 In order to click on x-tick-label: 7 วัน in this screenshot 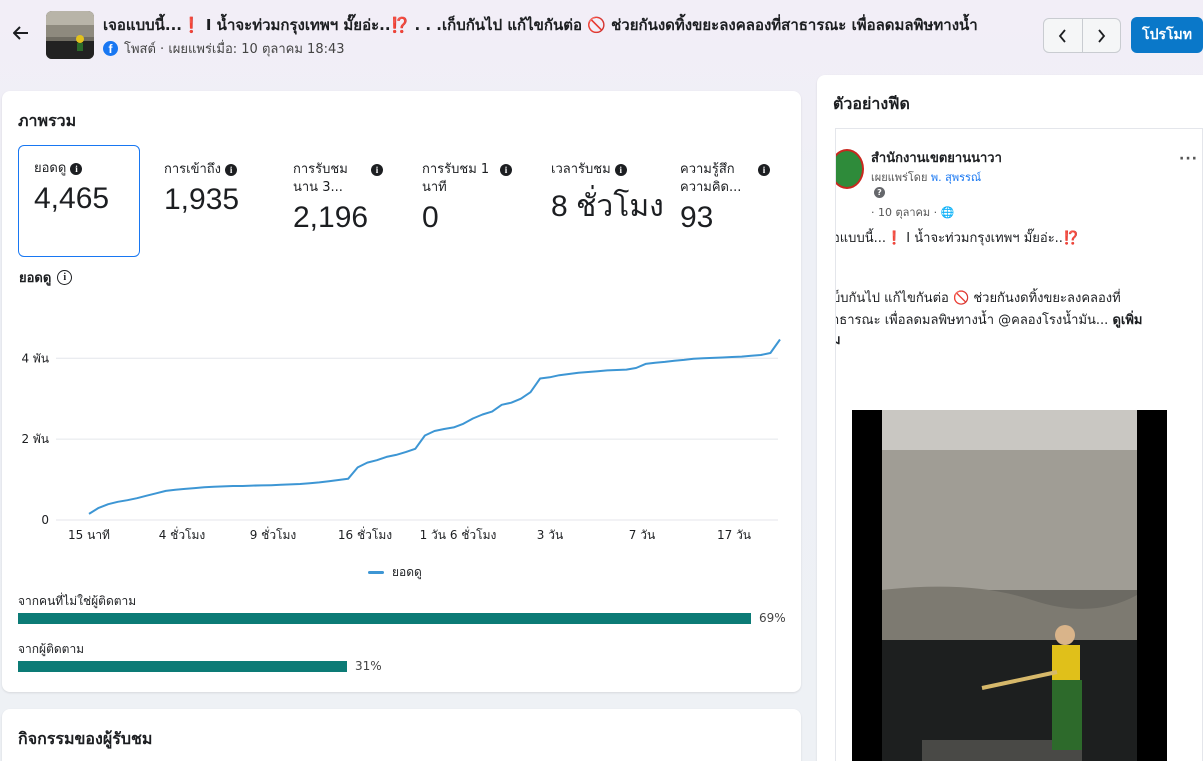, I will do `click(642, 535)`.